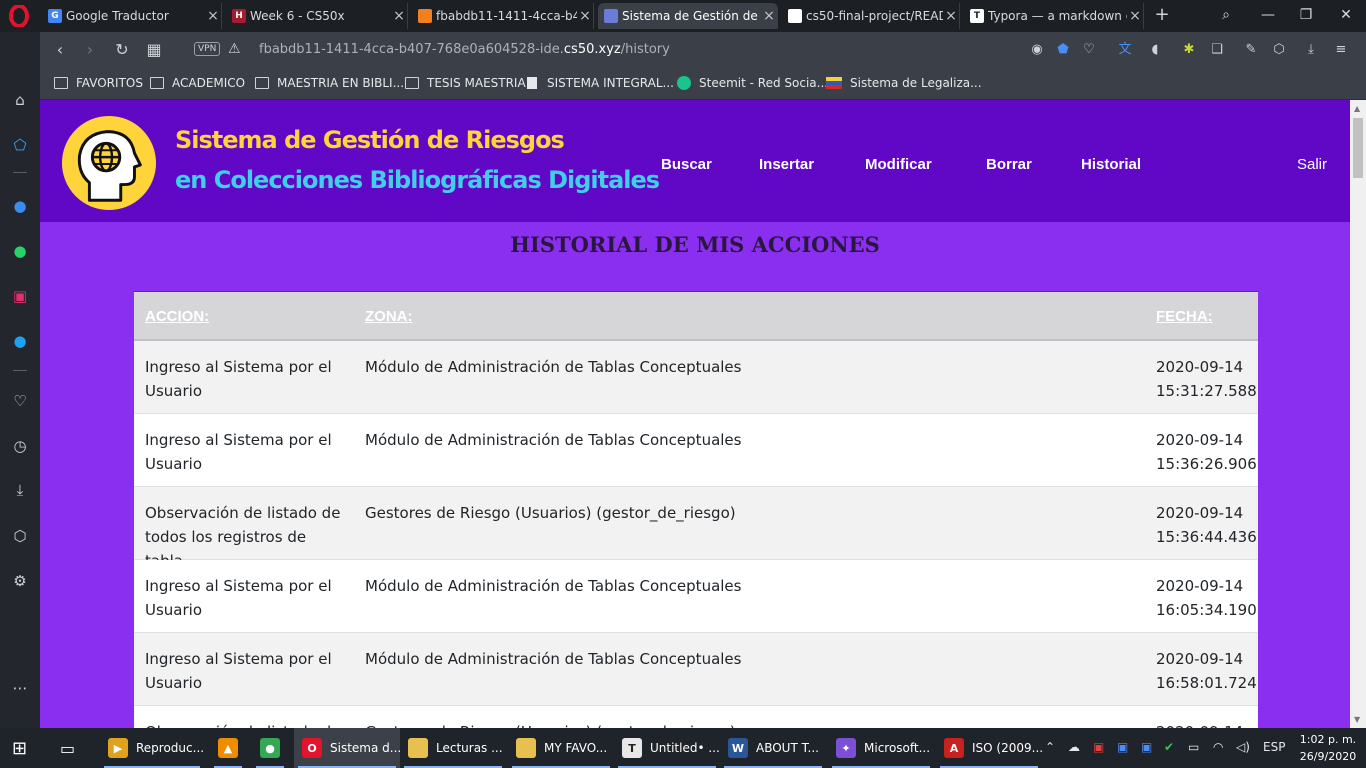  Describe the element at coordinates (418, 748) in the screenshot. I see `folder-icon` at that location.